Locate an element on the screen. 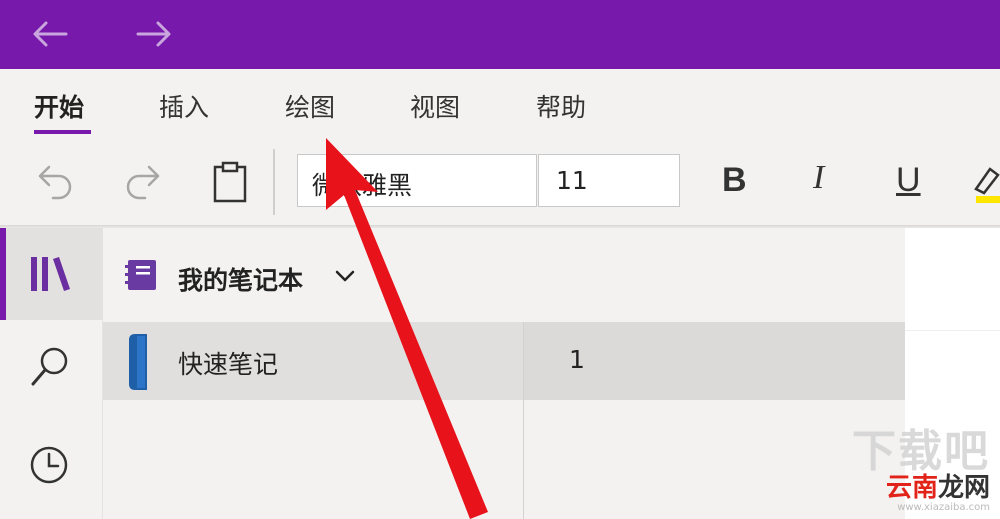  redo-button is located at coordinates (142, 183).